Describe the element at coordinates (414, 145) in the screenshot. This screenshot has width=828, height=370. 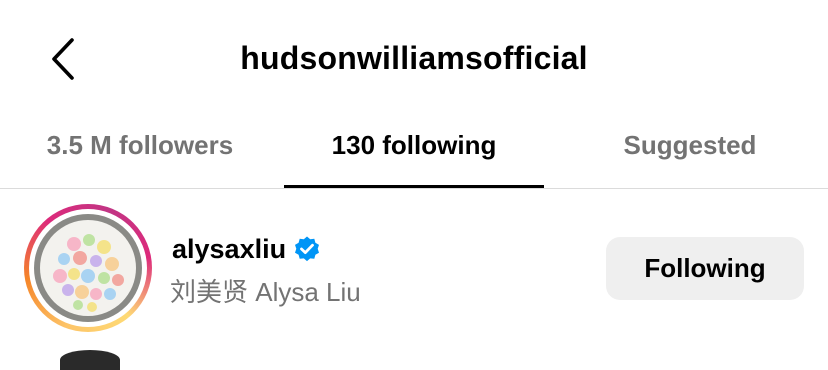
I see `tab-following: 130 following` at that location.